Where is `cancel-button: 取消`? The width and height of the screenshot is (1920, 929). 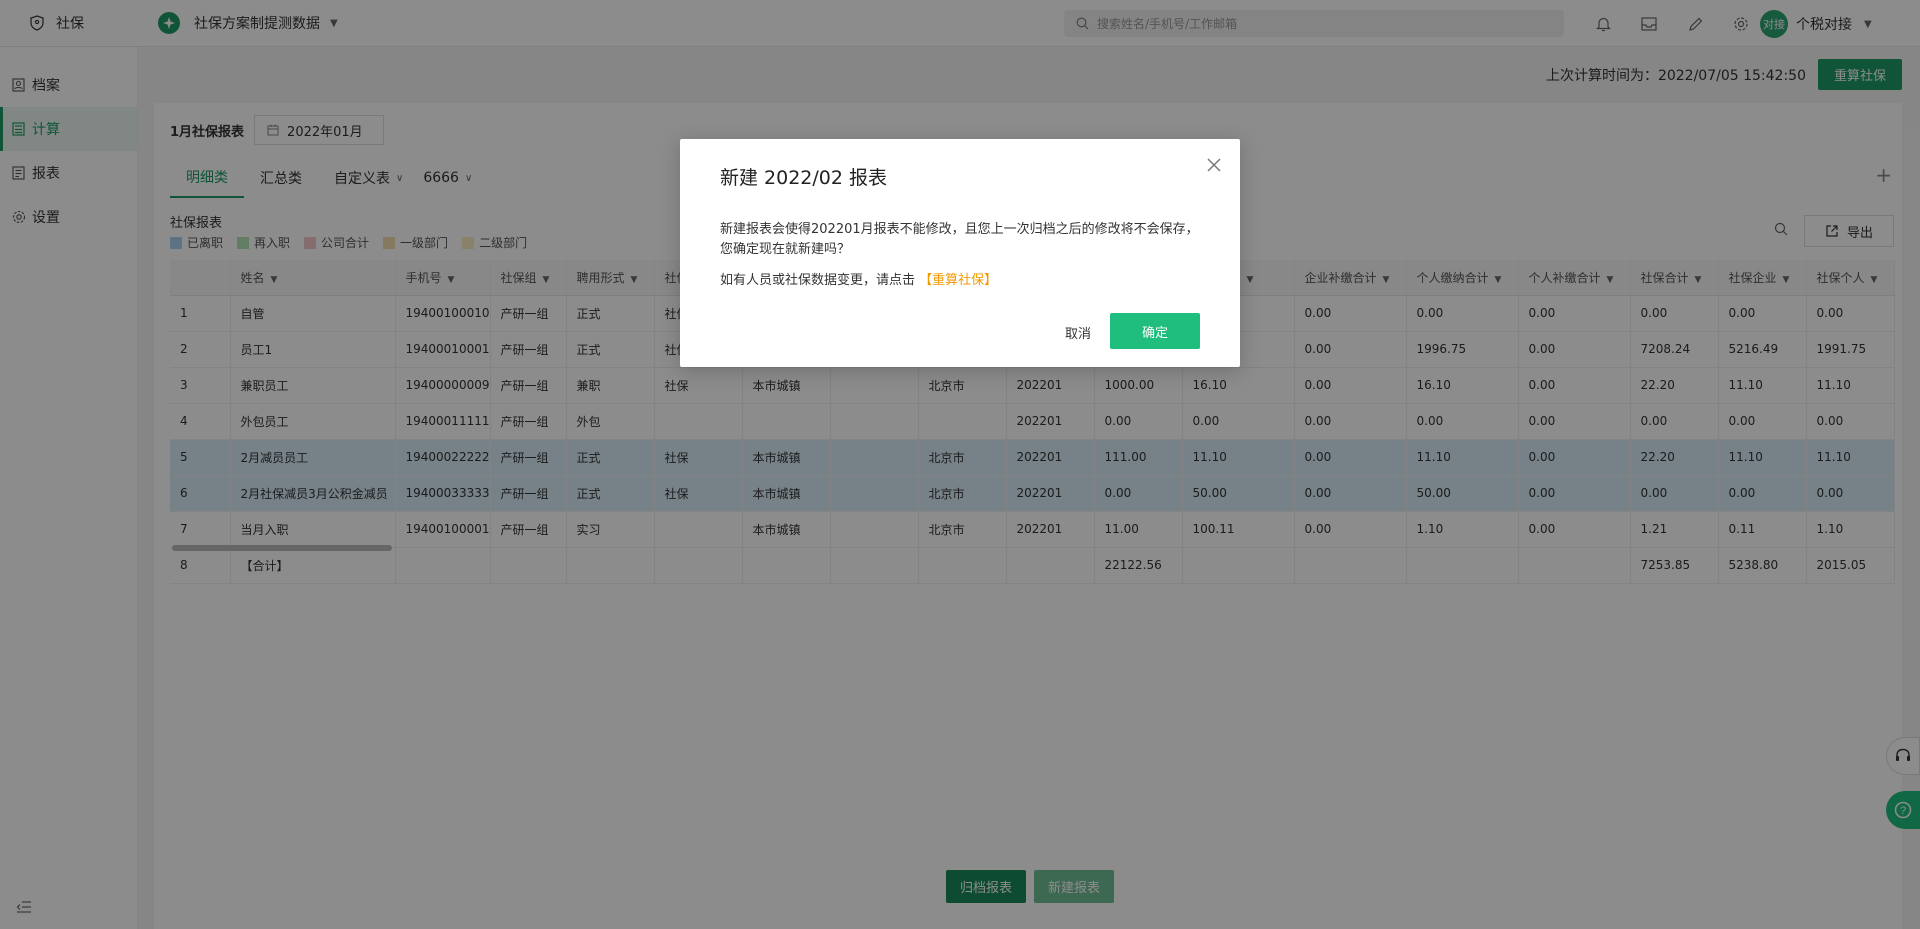
cancel-button: 取消 is located at coordinates (1078, 332).